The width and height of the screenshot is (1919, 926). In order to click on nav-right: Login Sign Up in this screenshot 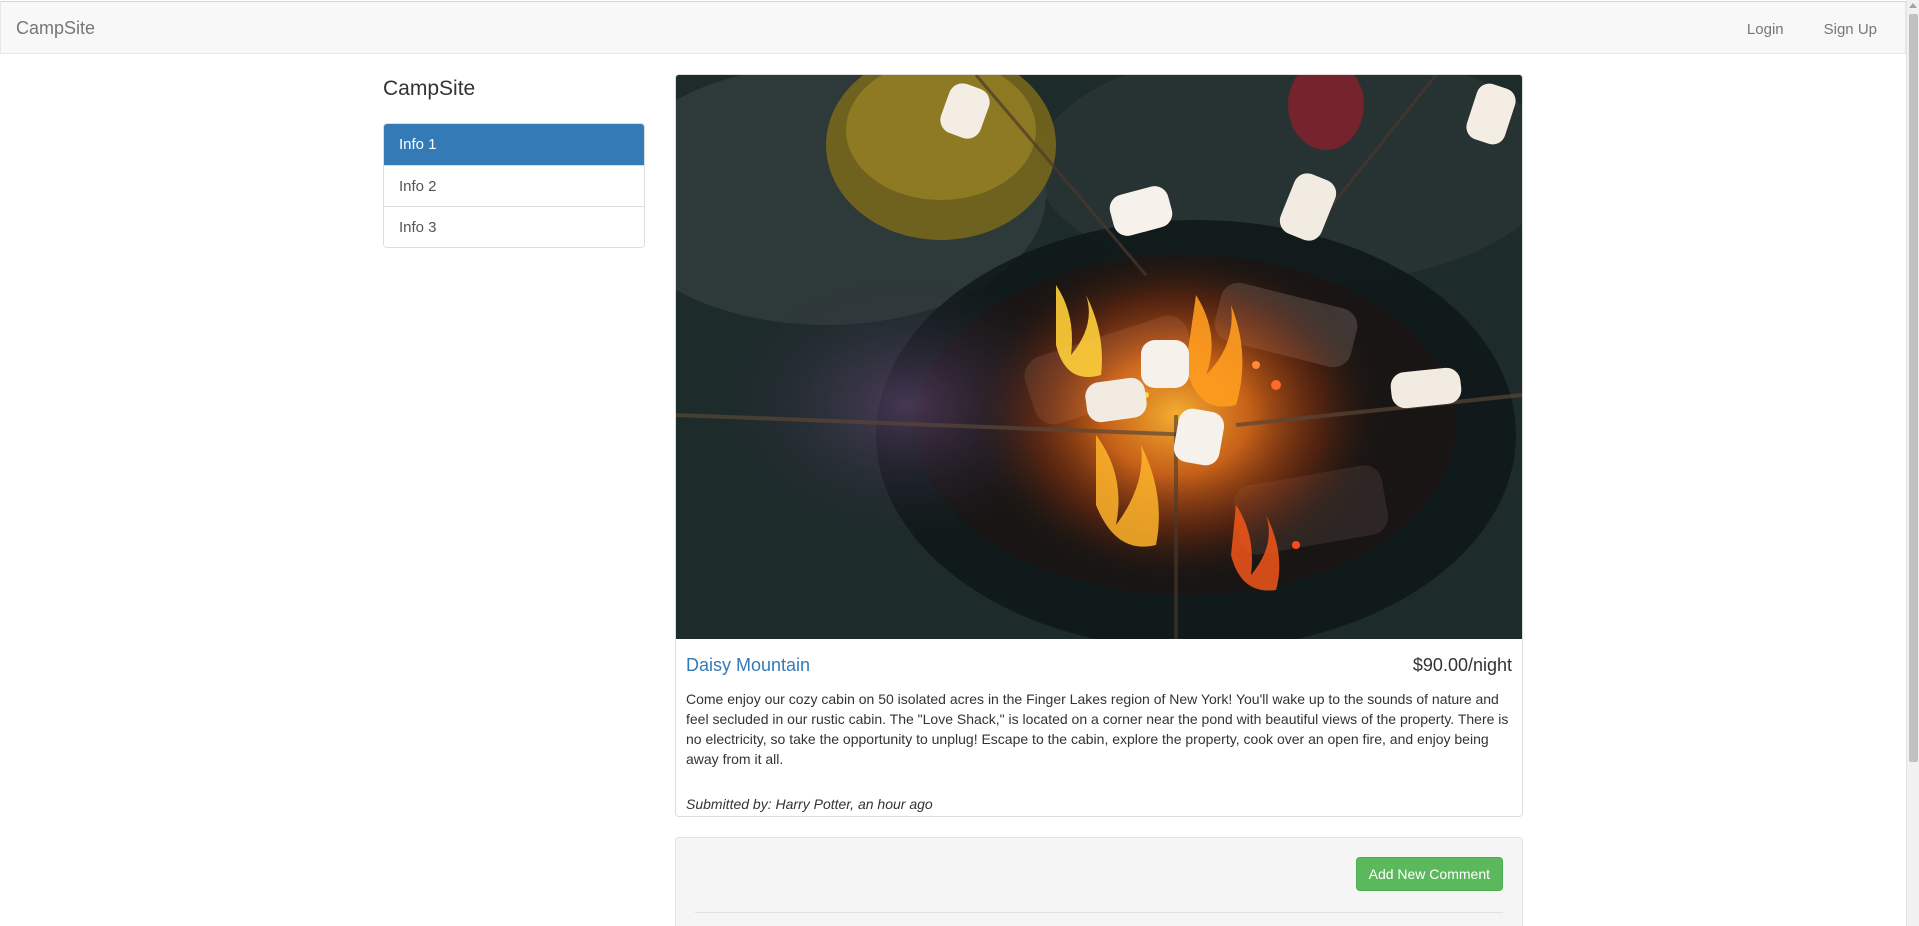, I will do `click(1812, 29)`.